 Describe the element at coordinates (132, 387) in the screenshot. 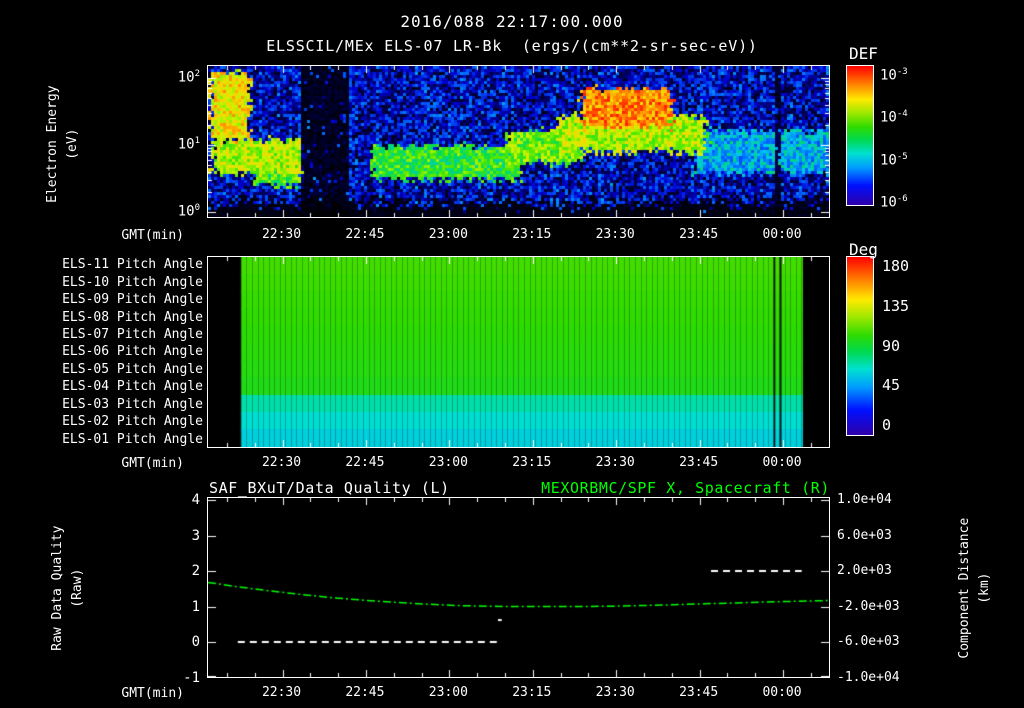

I see `pitch-angle-row-label: ELS-04 Pitch Angle` at that location.